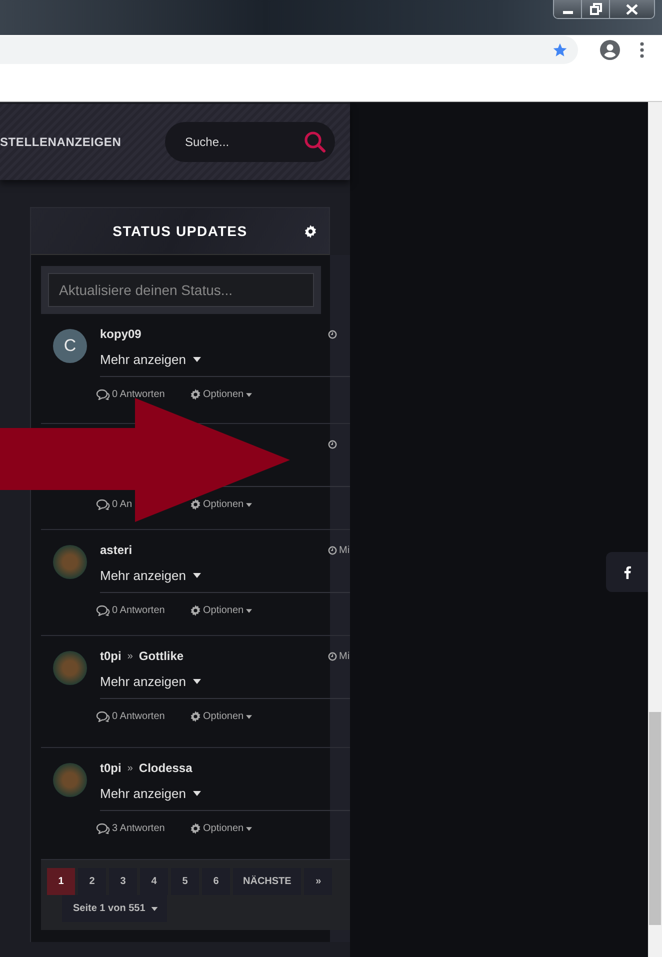 The height and width of the screenshot is (957, 662). What do you see at coordinates (121, 334) in the screenshot?
I see `author-link: kopy09` at bounding box center [121, 334].